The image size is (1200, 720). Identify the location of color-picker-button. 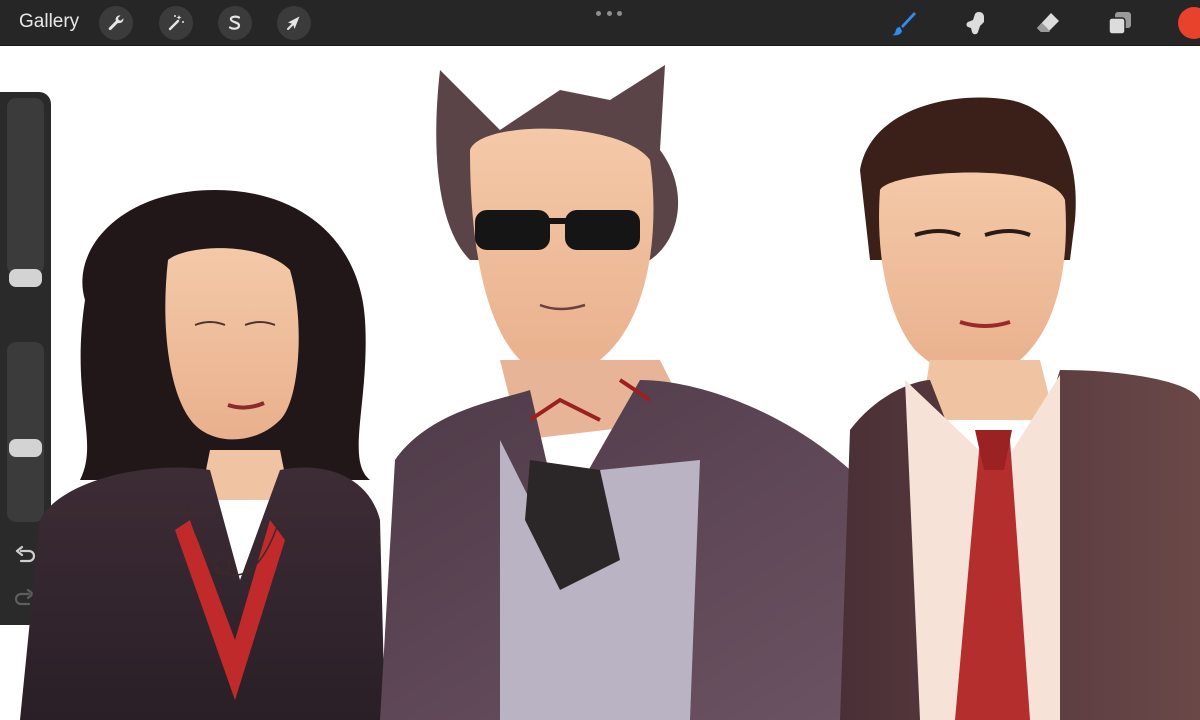
(1189, 23).